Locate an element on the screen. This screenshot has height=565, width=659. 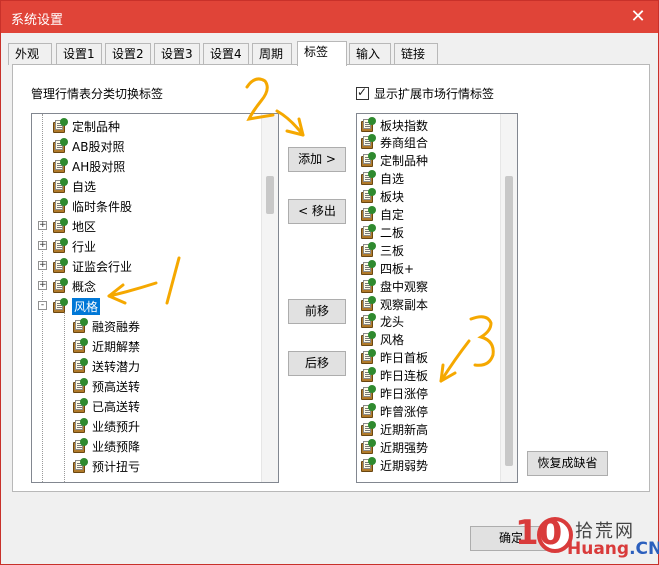
tab-settings-2: 设置2 is located at coordinates (128, 54).